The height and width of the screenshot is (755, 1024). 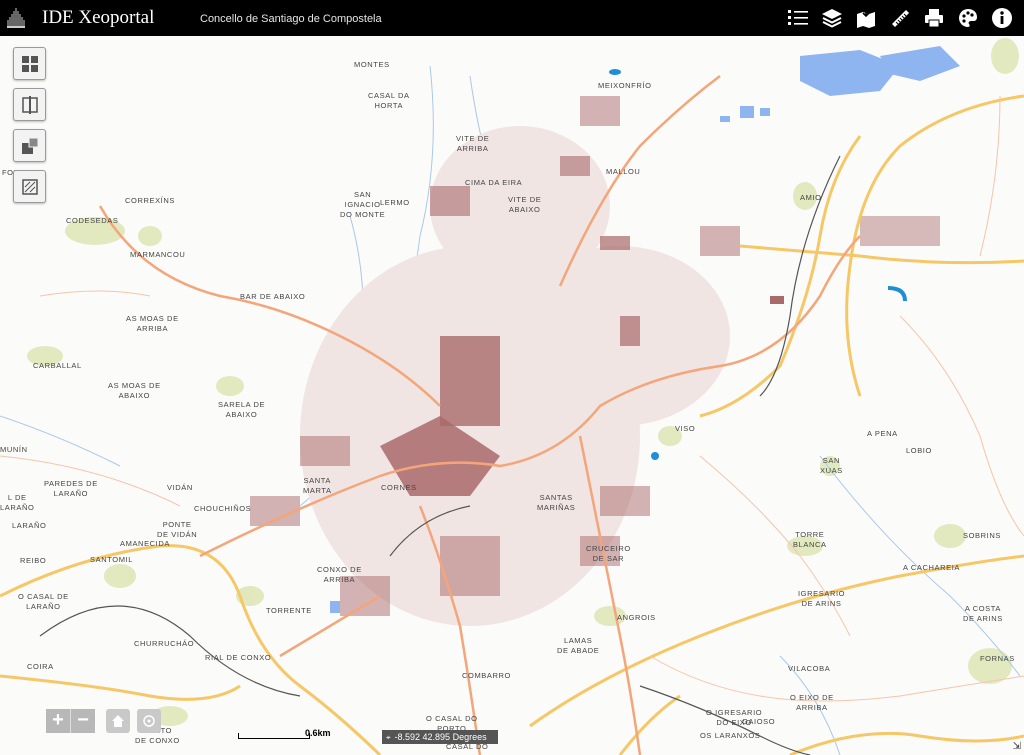 What do you see at coordinates (919, 450) in the screenshot?
I see `place-label: LOBIO` at bounding box center [919, 450].